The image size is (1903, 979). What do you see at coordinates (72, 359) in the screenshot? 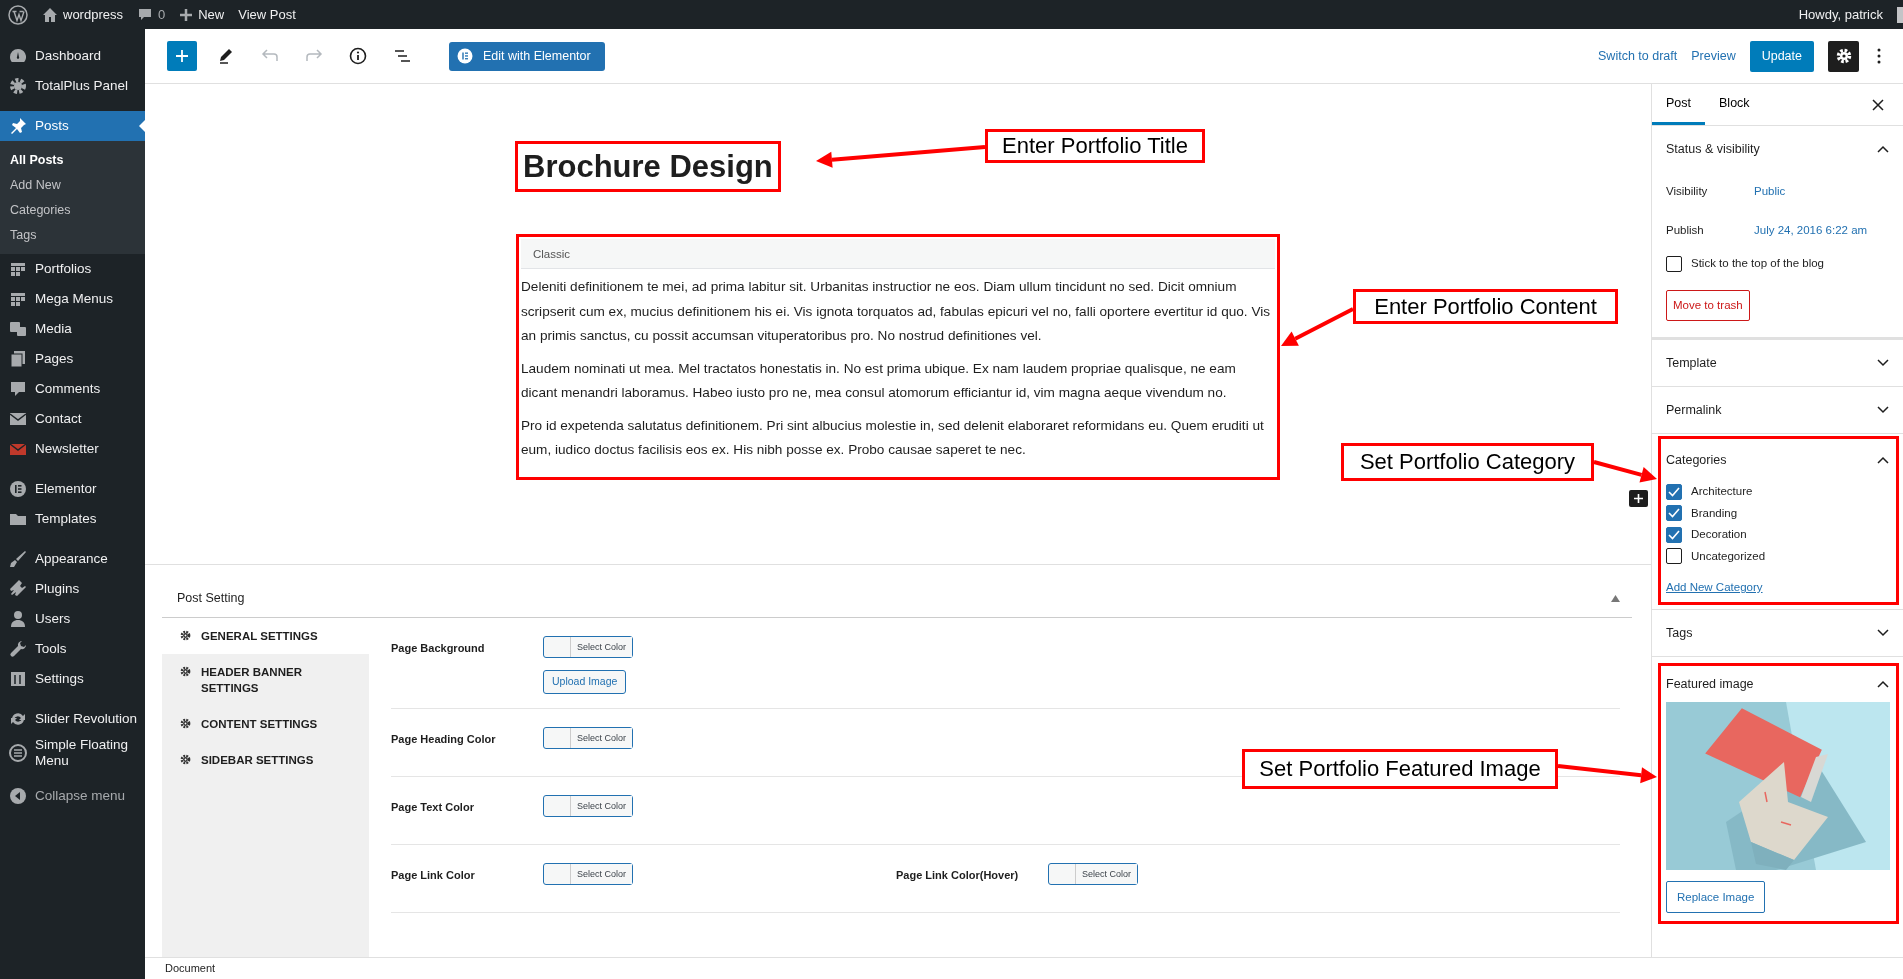
I see `menu-item: Pages` at bounding box center [72, 359].